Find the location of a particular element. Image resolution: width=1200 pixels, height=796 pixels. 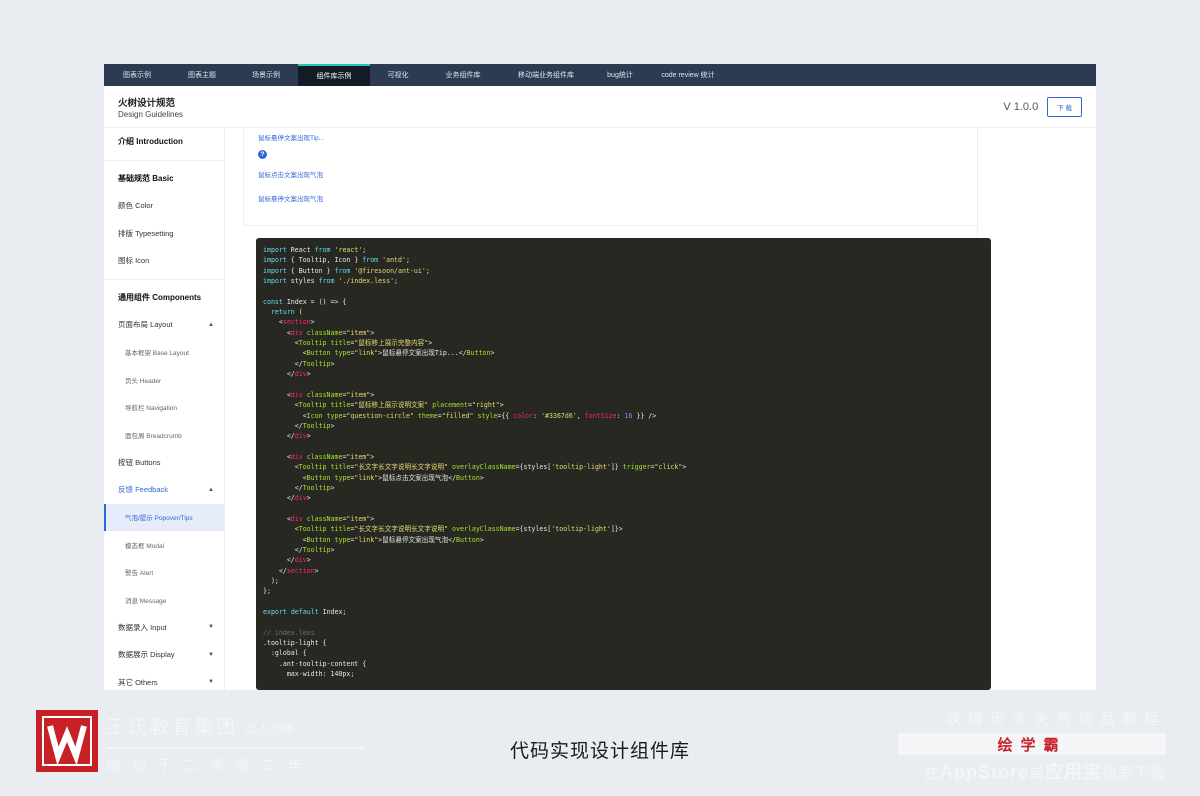

sidebar-item-base-layout: 基本框架 Base Layout is located at coordinates (164, 353).